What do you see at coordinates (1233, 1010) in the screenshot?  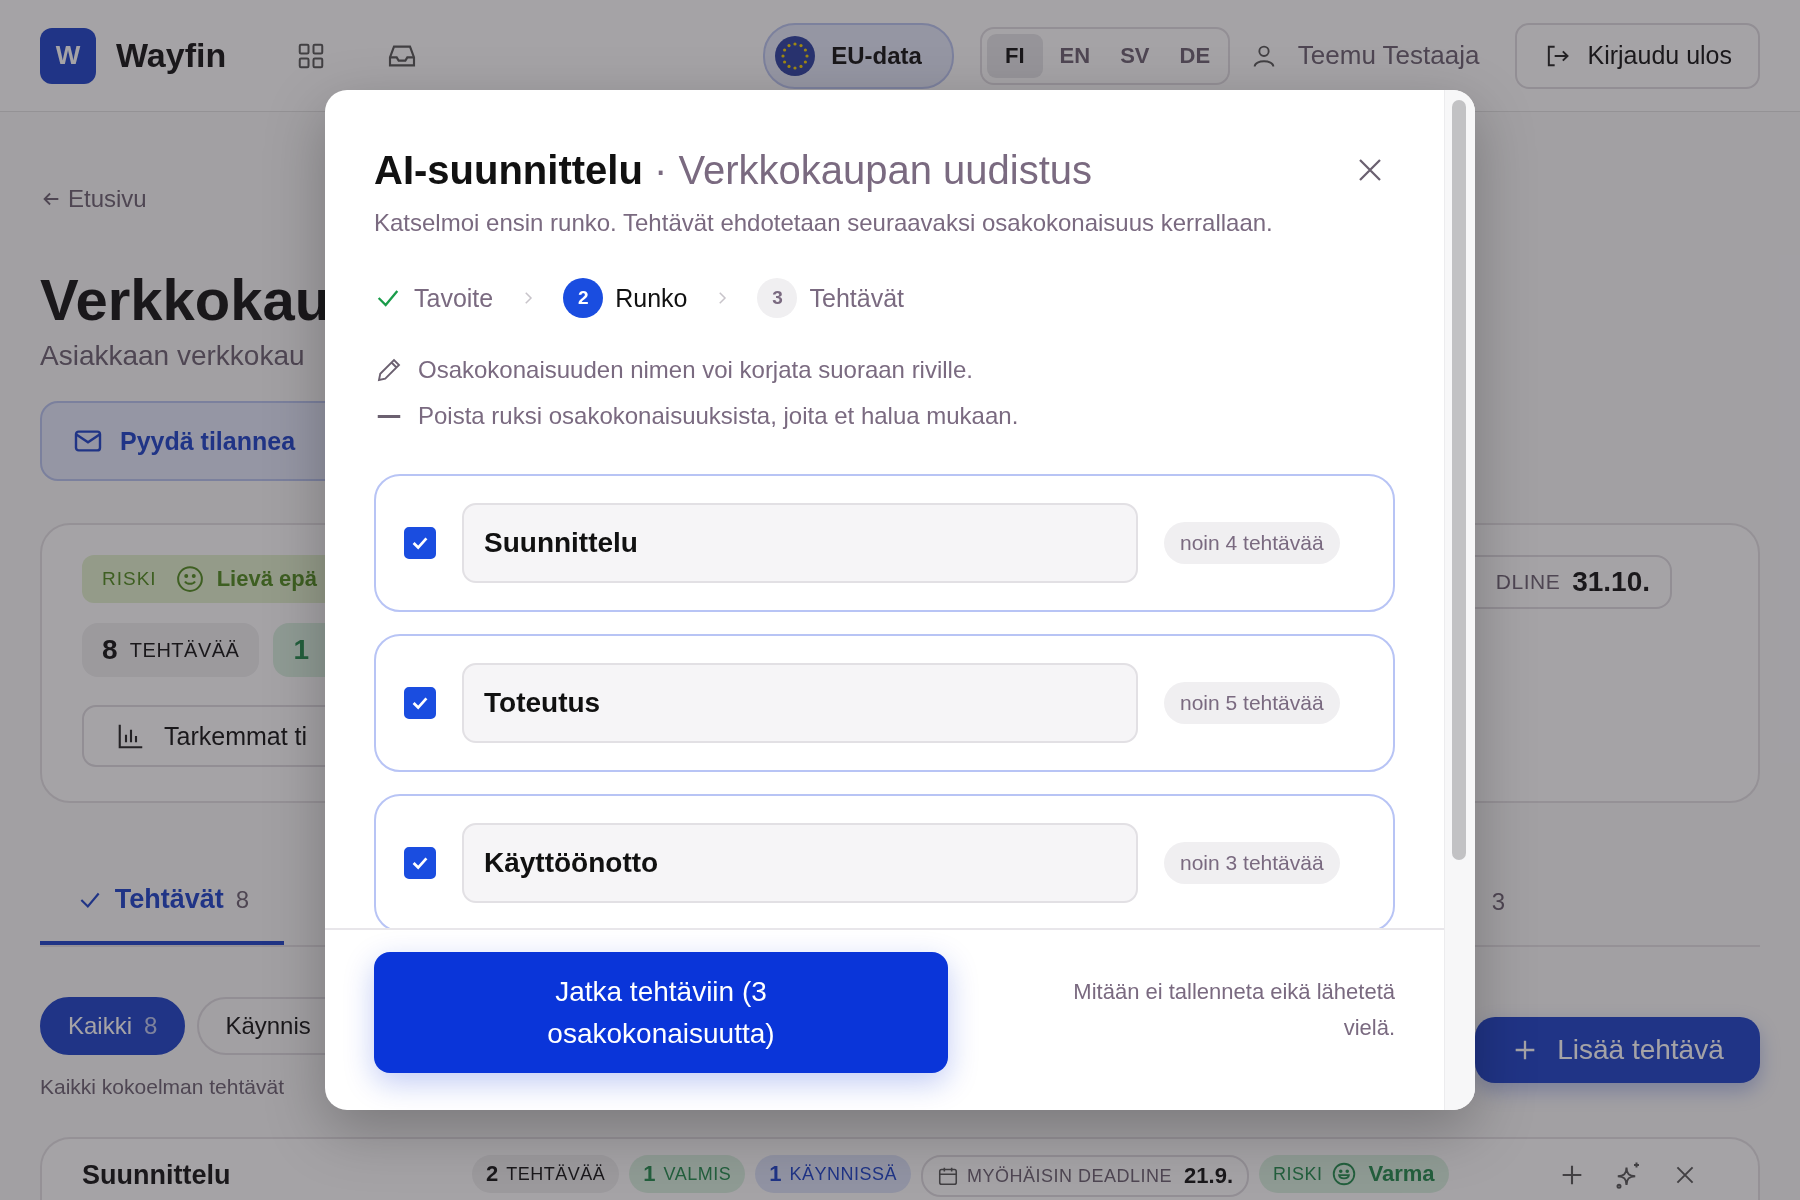 I see `footer-note: Mitään ei tallenneta eikä lähetetä vielä.` at bounding box center [1233, 1010].